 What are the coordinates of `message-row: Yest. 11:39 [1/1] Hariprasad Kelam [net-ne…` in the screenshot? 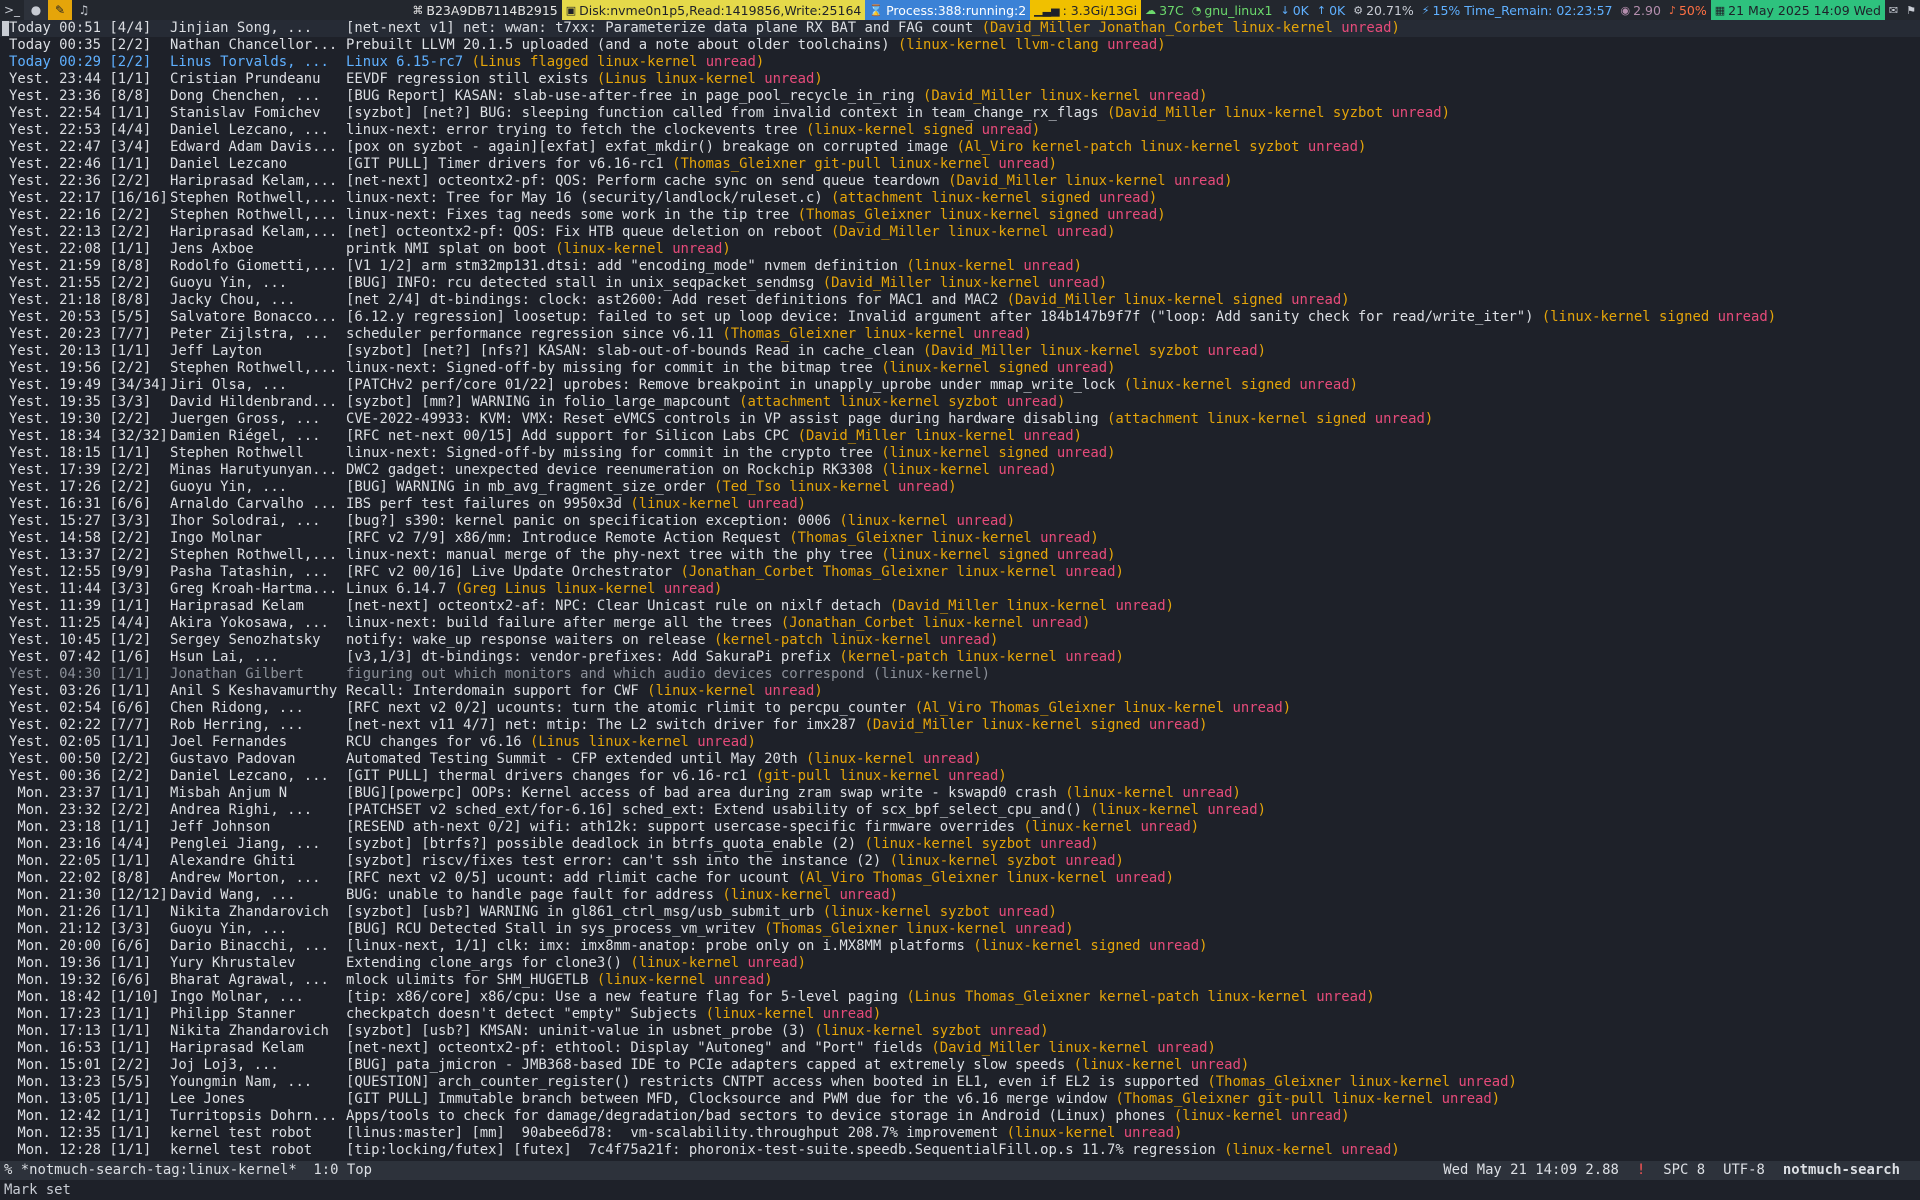 It's located at (960, 606).